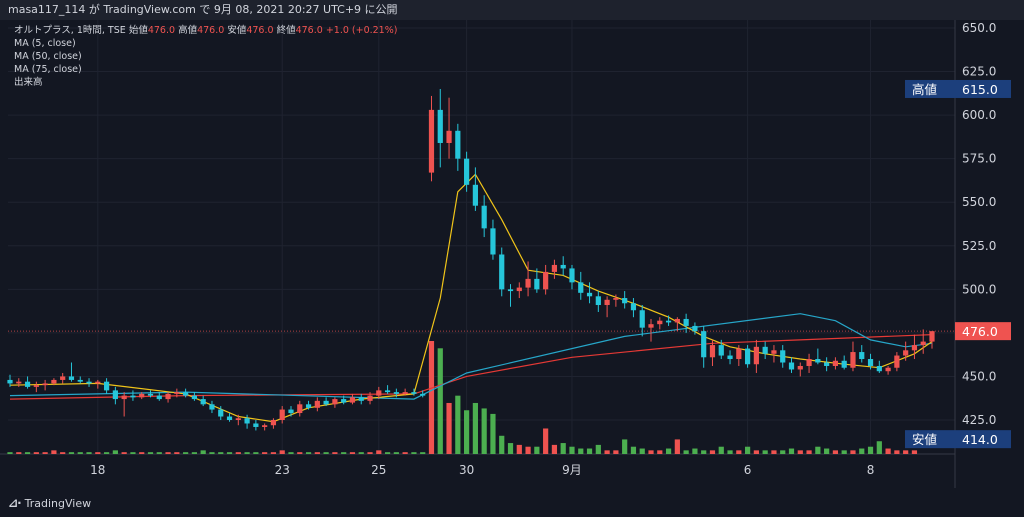 This screenshot has height=517, width=1024. I want to click on legend-volume: 出来高, so click(205, 82).